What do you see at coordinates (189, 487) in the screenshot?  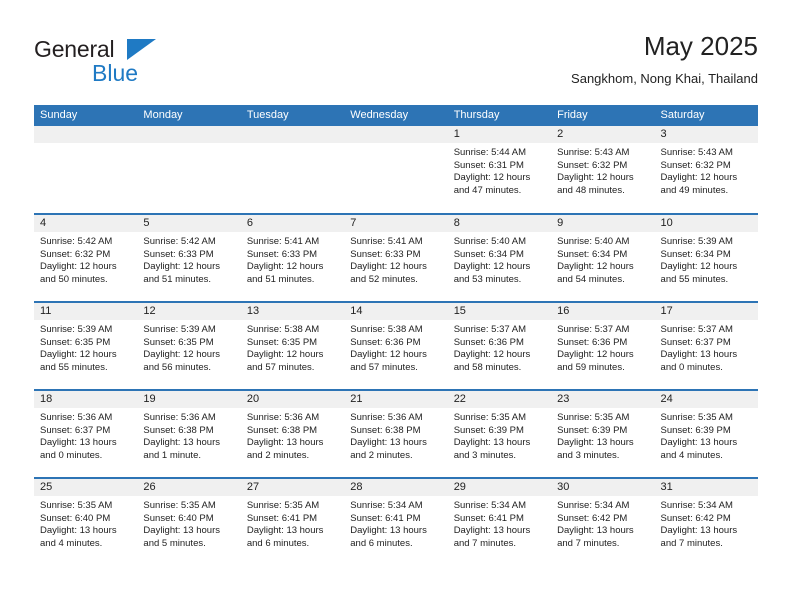 I see `day-number: 26` at bounding box center [189, 487].